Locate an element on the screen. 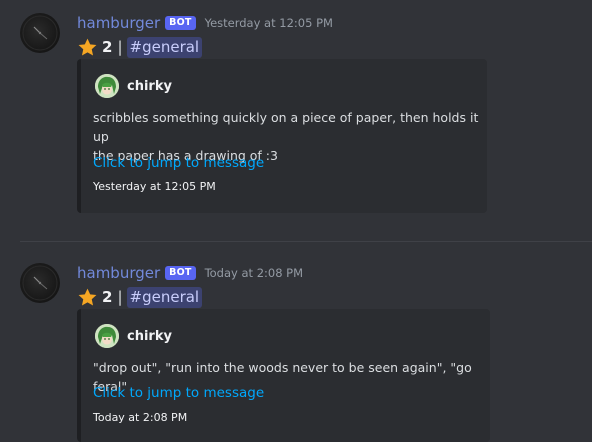 Image resolution: width=592 pixels, height=442 pixels. date-divider is located at coordinates (306, 241).